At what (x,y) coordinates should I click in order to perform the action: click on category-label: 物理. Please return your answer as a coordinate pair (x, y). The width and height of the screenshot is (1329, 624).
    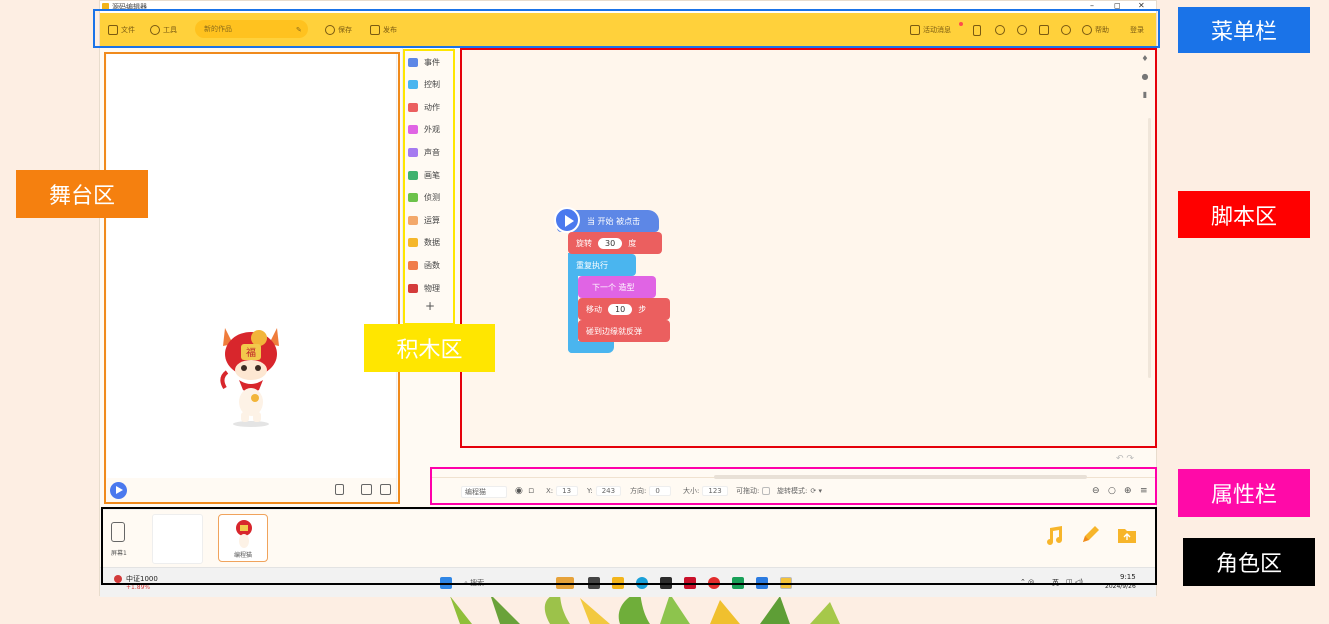
    Looking at the image, I should click on (432, 288).